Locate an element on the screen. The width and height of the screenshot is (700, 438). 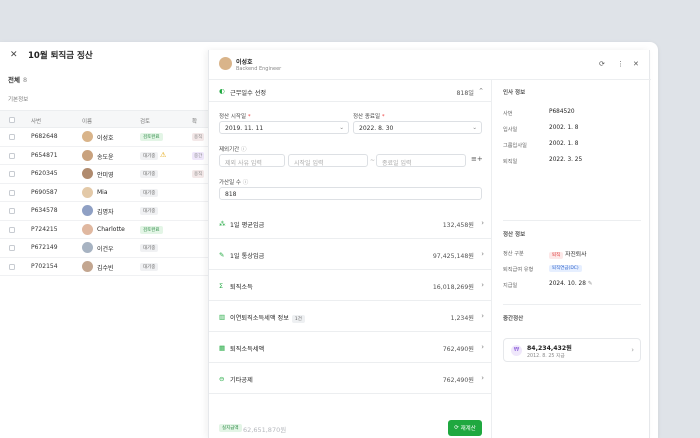
item-label: 기타공제 is located at coordinates (241, 380).